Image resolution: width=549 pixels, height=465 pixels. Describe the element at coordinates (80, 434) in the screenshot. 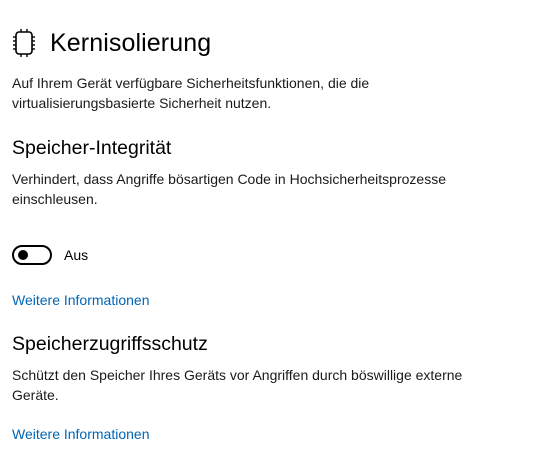

I see `memory-access-protection-more-info-link: Weitere Informationen` at that location.